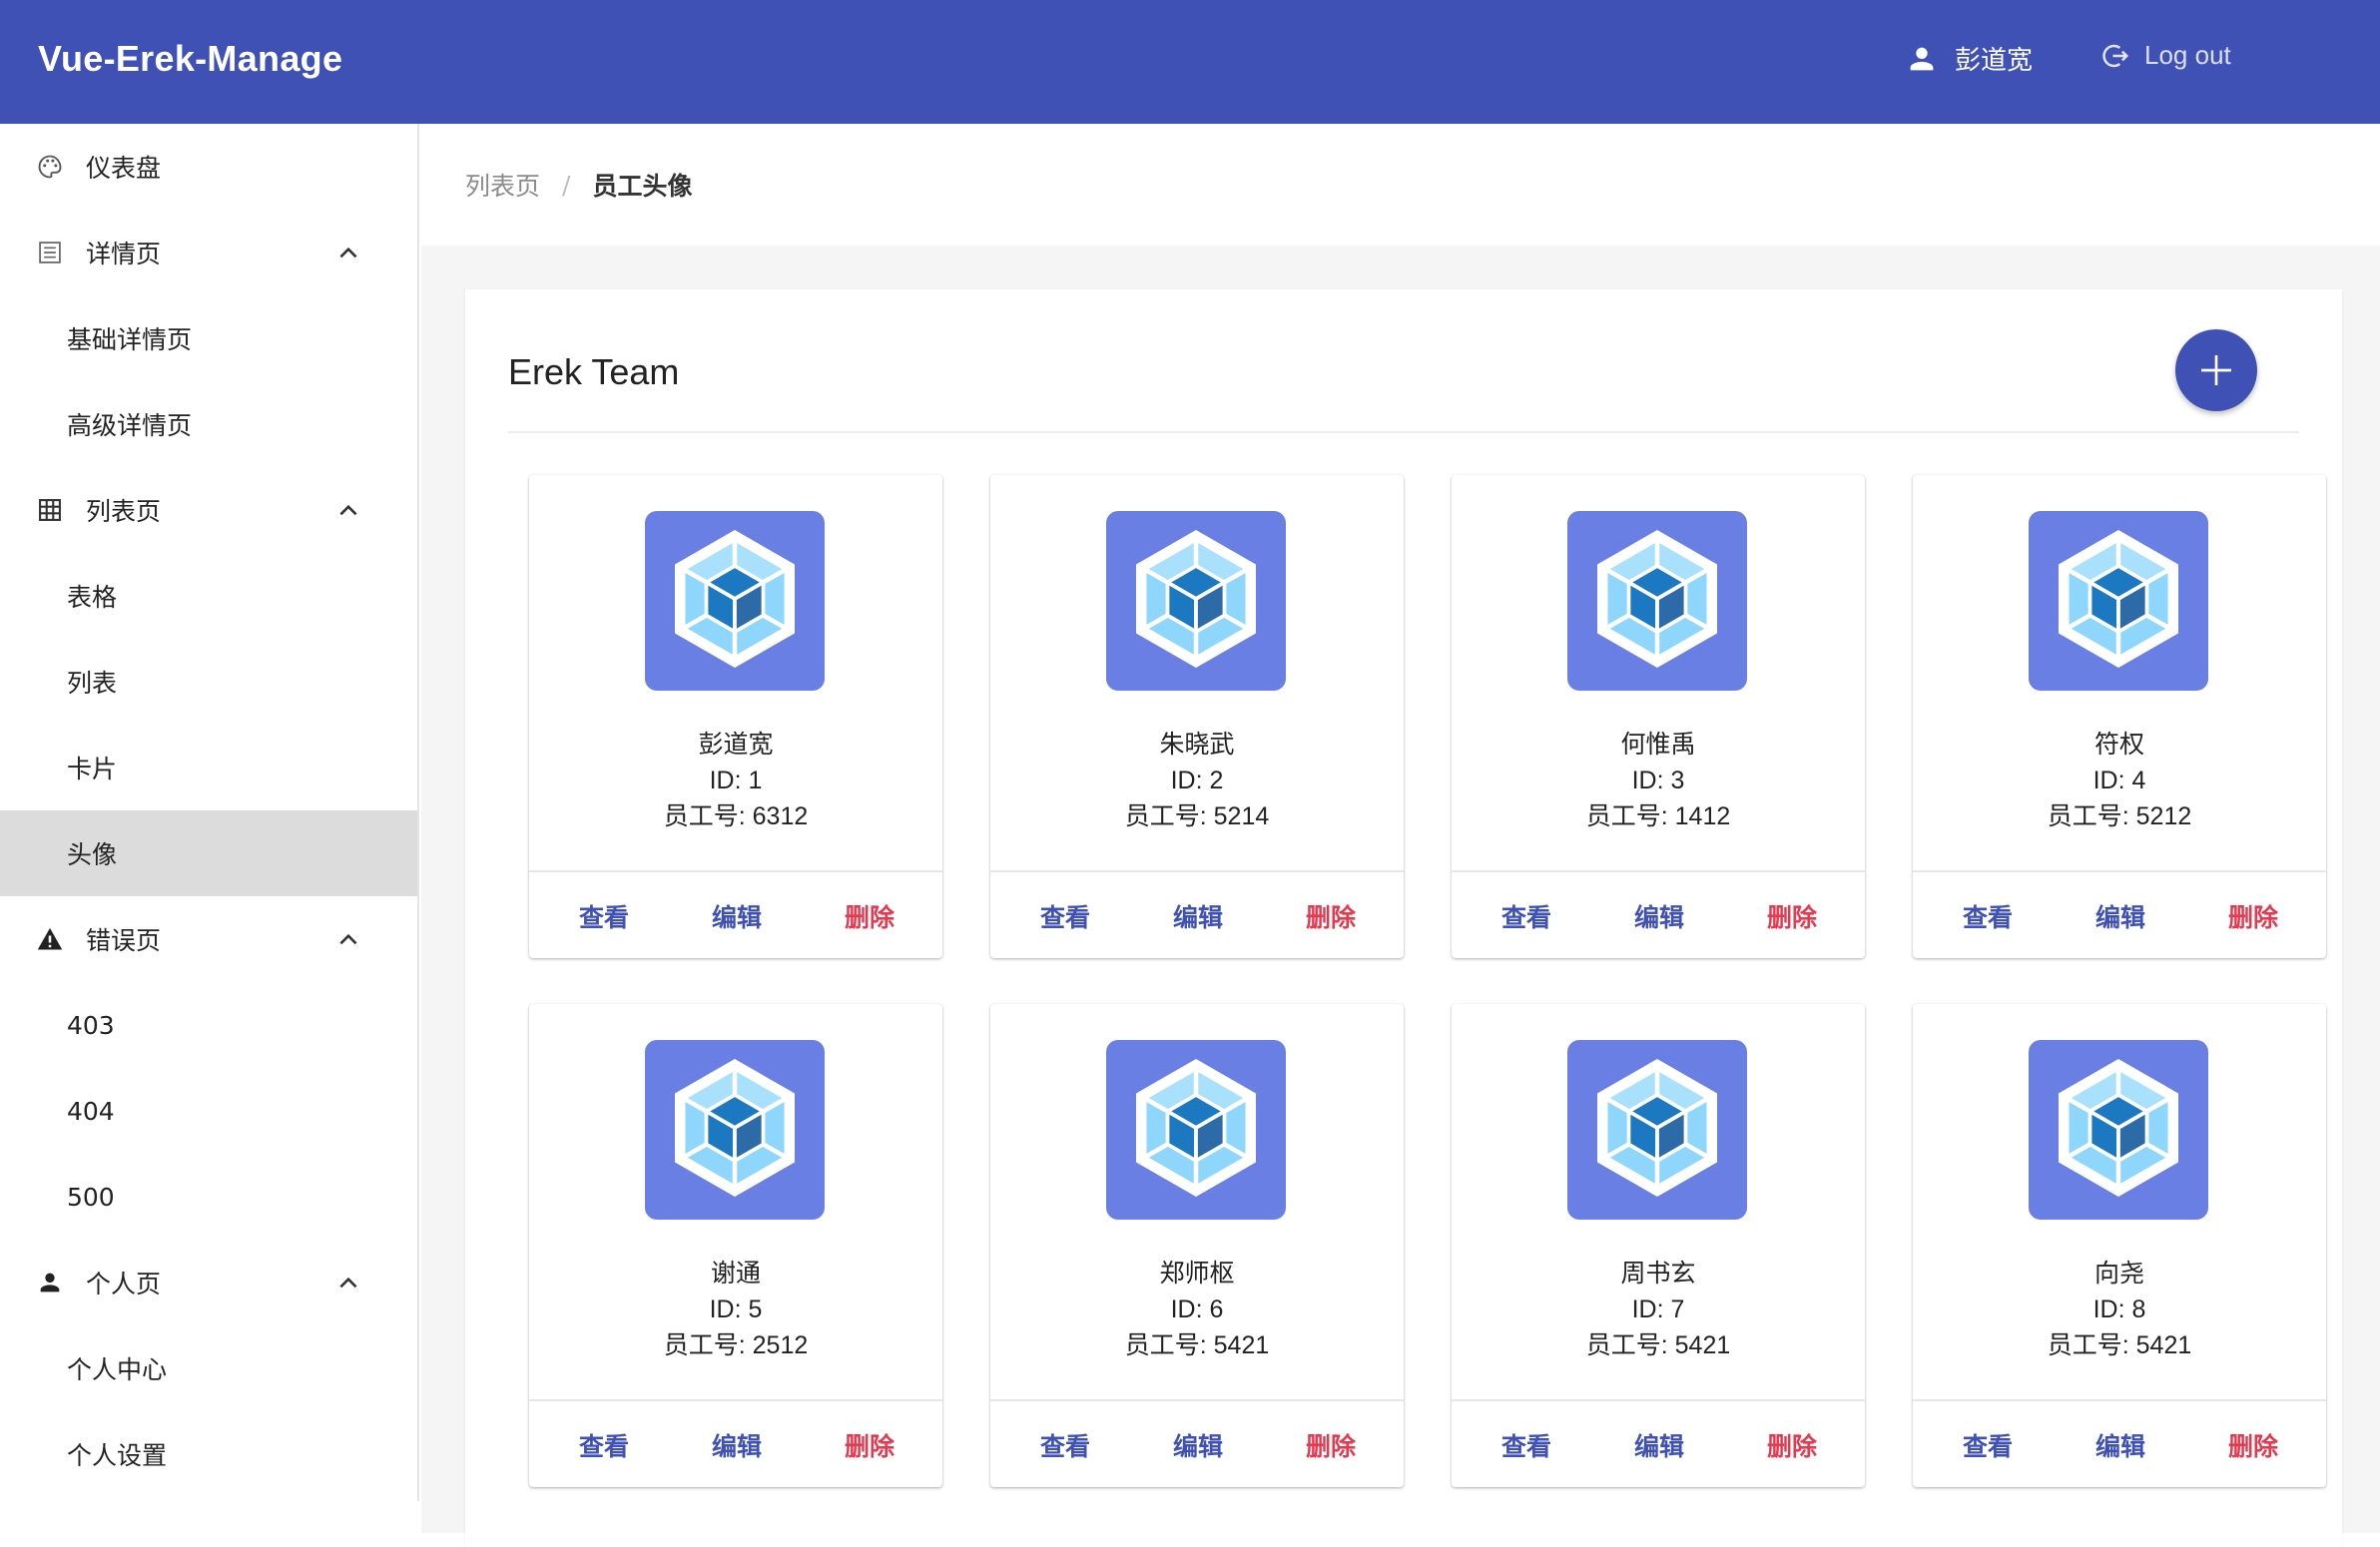 Image resolution: width=2380 pixels, height=1547 pixels. Describe the element at coordinates (208, 424) in the screenshot. I see `sidebar-item-3: 高级详情页` at that location.